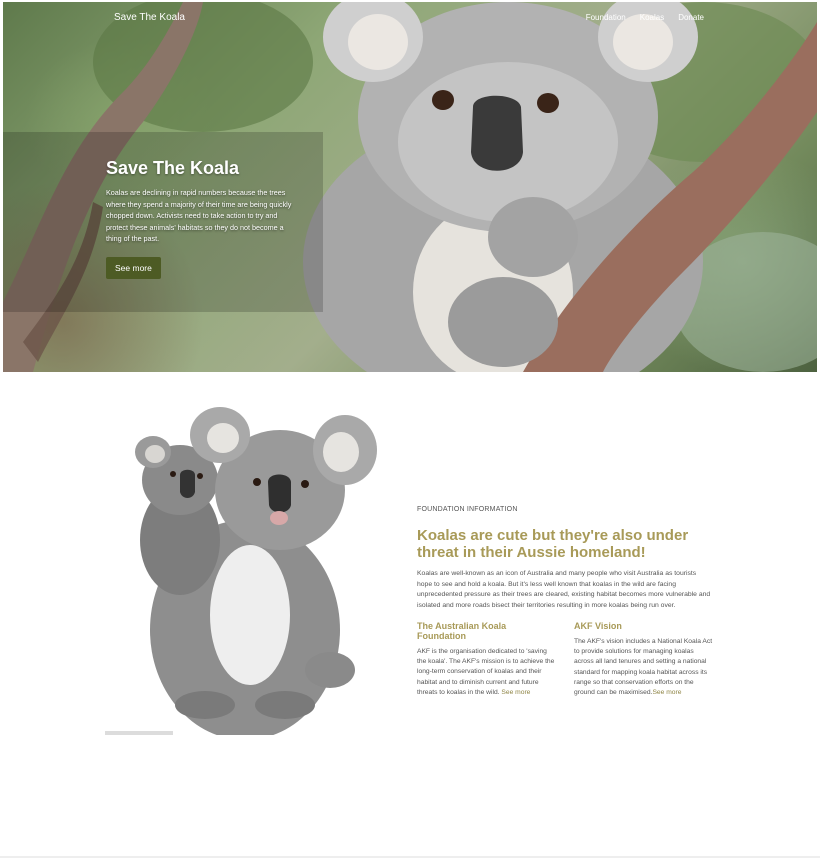 This screenshot has width=820, height=858. What do you see at coordinates (606, 17) in the screenshot?
I see `nav-link-foundation: Foundation` at bounding box center [606, 17].